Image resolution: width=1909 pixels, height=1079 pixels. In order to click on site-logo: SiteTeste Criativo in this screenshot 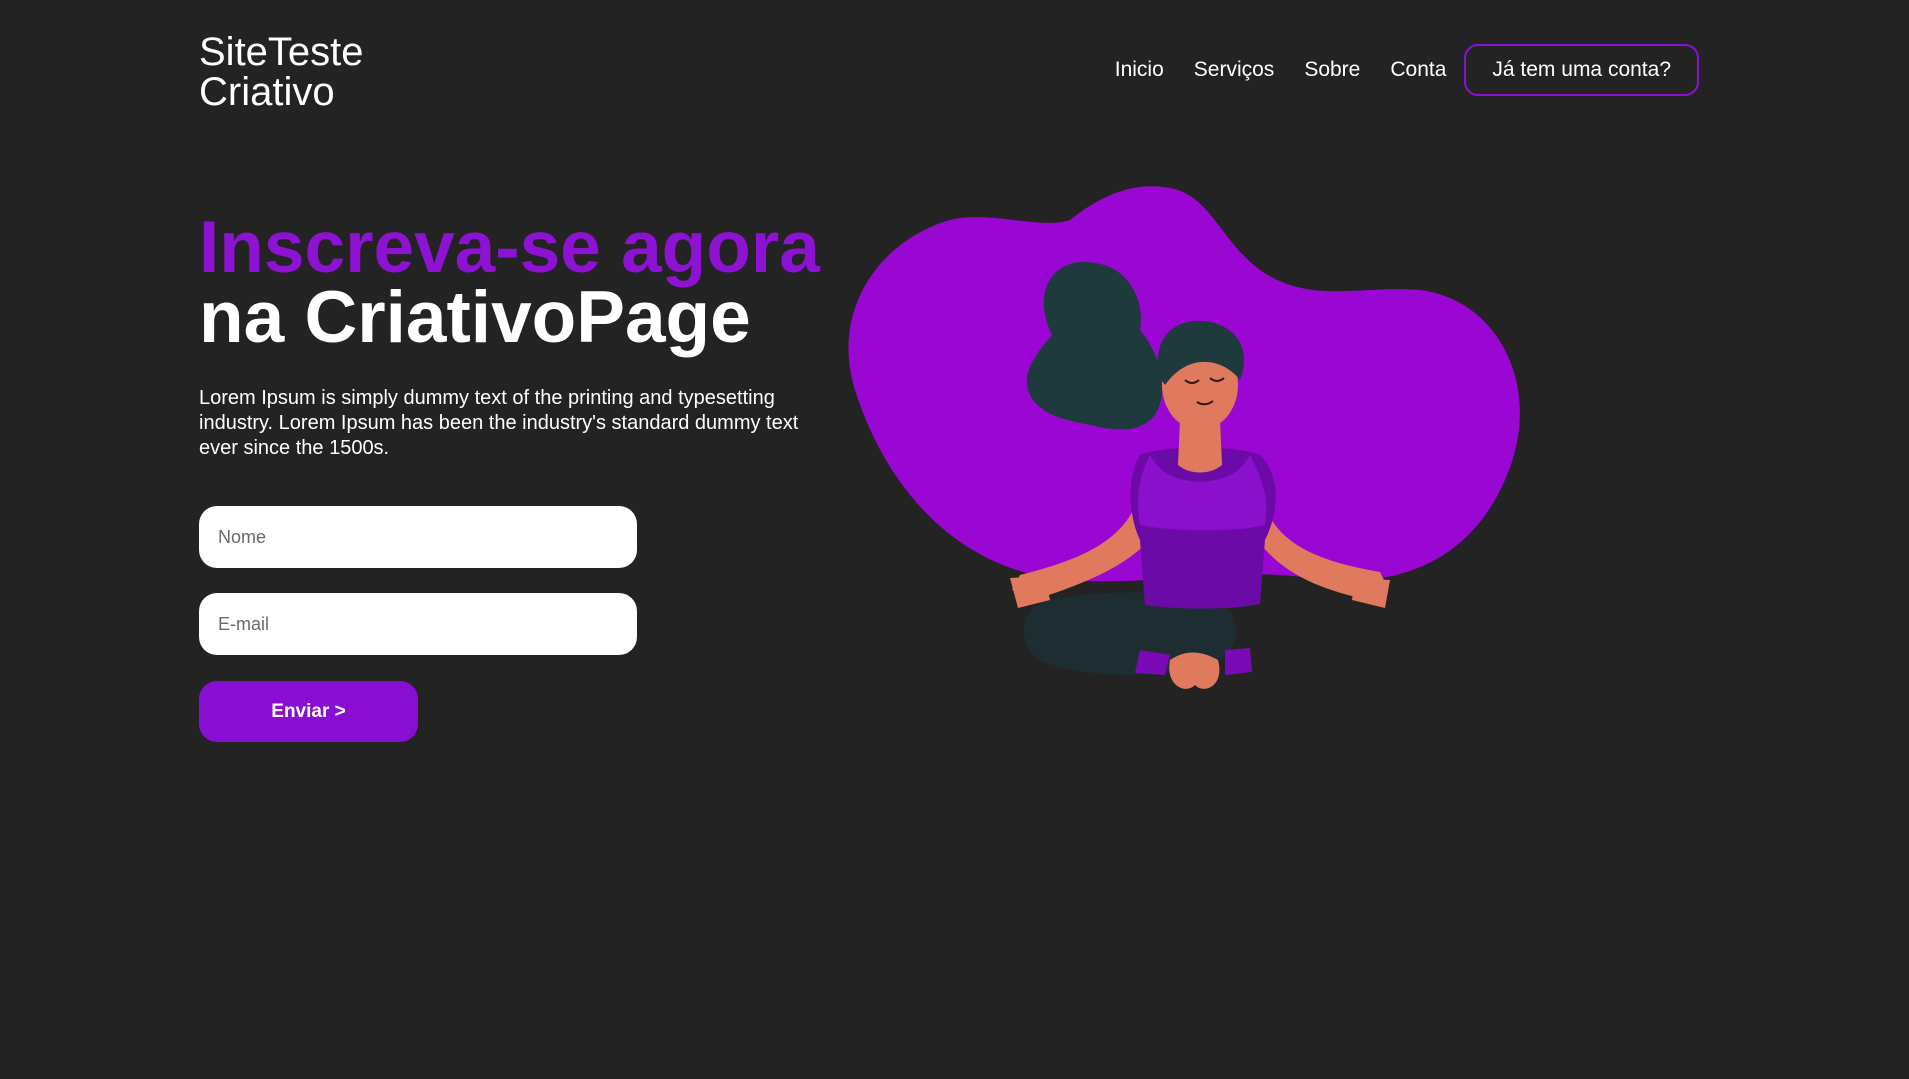, I will do `click(309, 72)`.